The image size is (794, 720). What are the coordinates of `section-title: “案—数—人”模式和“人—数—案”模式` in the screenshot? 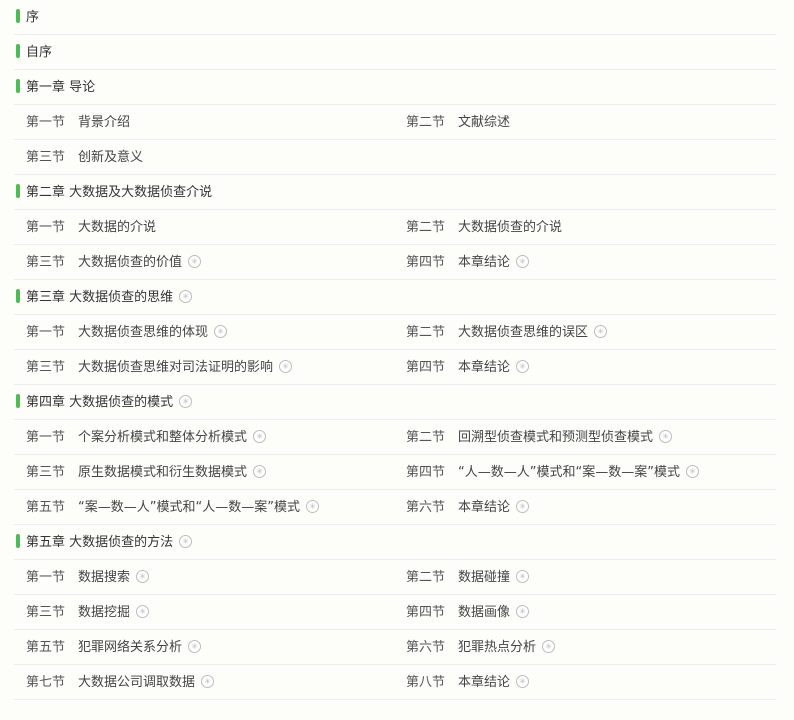 It's located at (189, 507).